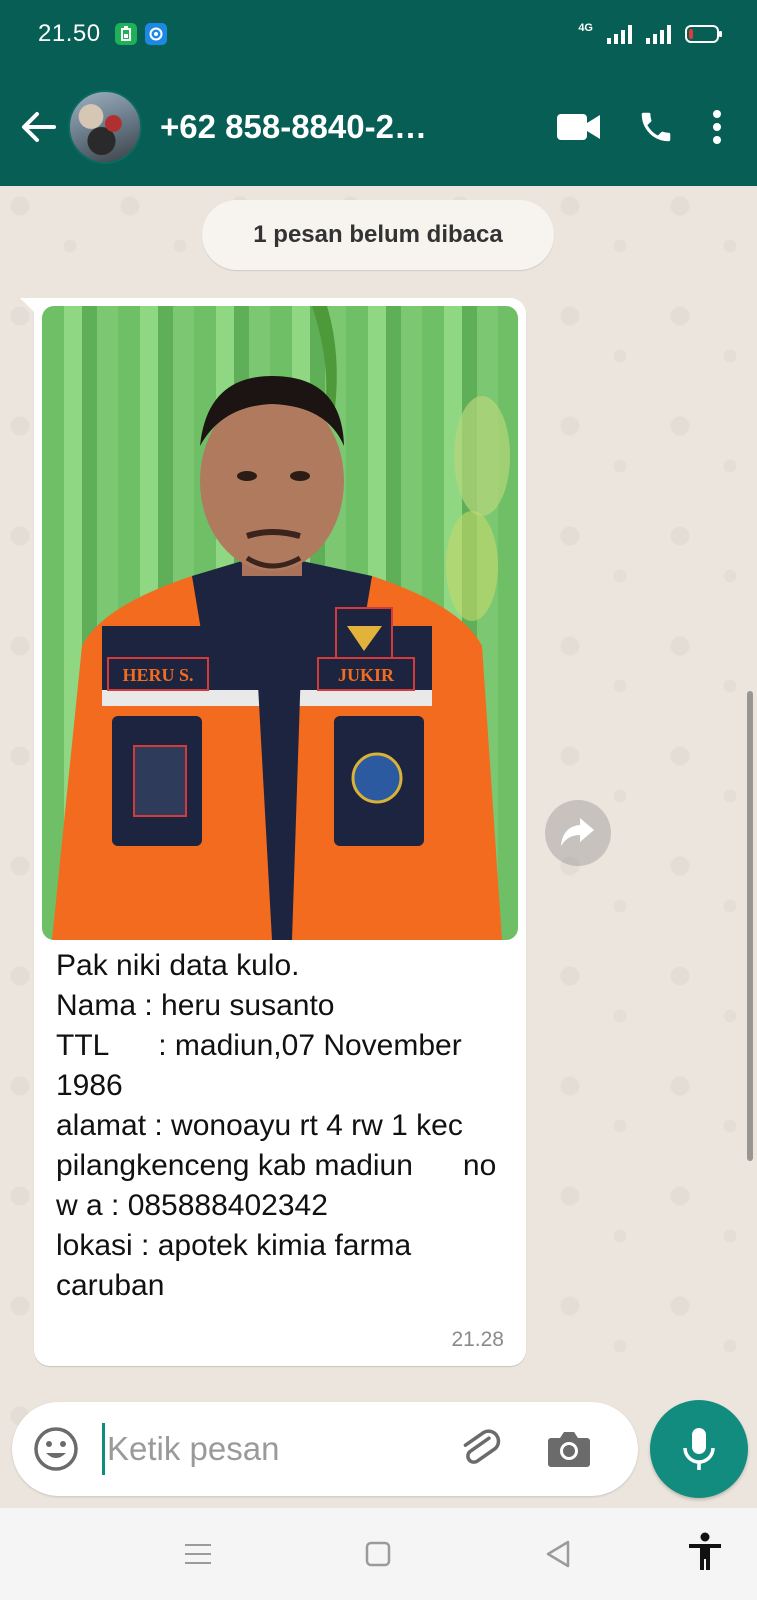 The image size is (757, 1600). I want to click on signal-icon, so click(619, 34).